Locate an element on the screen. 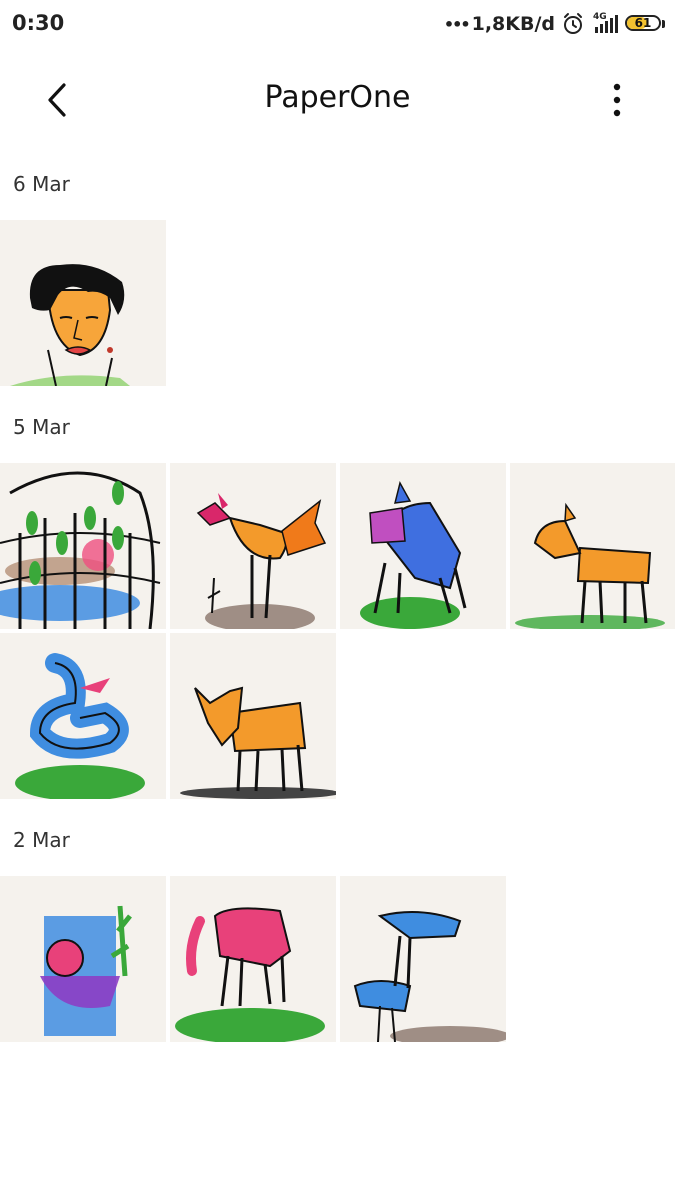 This screenshot has height=1200, width=675. page-title: PaperOne is located at coordinates (337, 97).